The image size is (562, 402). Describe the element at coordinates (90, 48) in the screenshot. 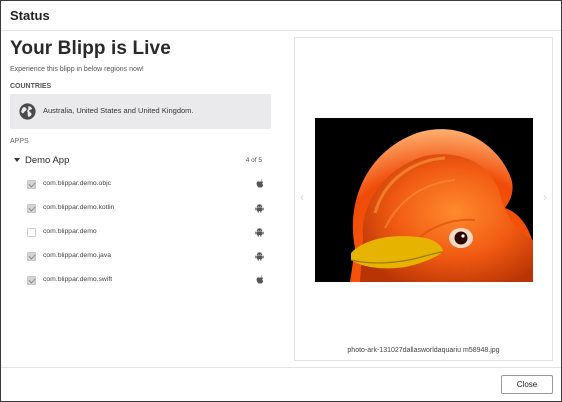

I see `page-title: Your Blipp is Live` at that location.